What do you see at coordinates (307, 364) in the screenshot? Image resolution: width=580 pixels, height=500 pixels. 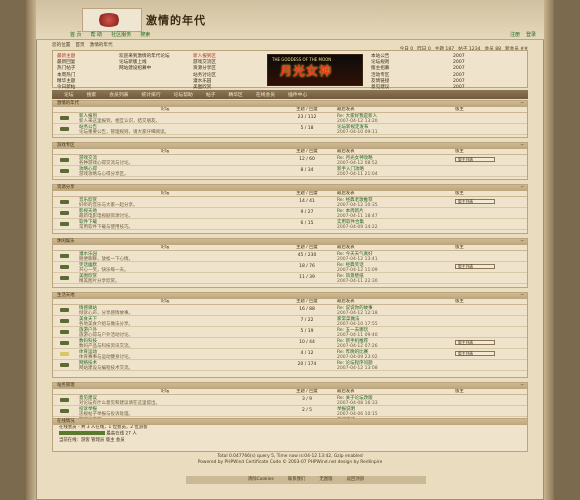 I see `topic-reply-count: 20 / 174` at bounding box center [307, 364].